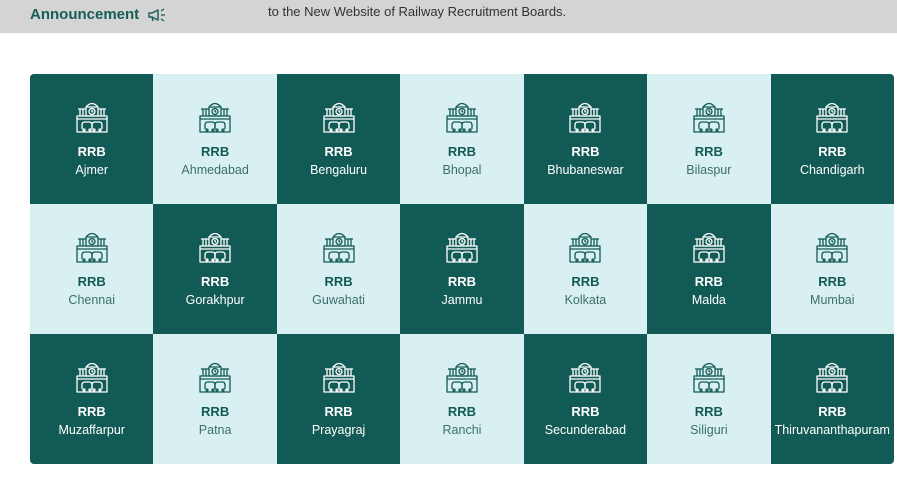  Describe the element at coordinates (462, 300) in the screenshot. I see `board-city: Jammu` at that location.